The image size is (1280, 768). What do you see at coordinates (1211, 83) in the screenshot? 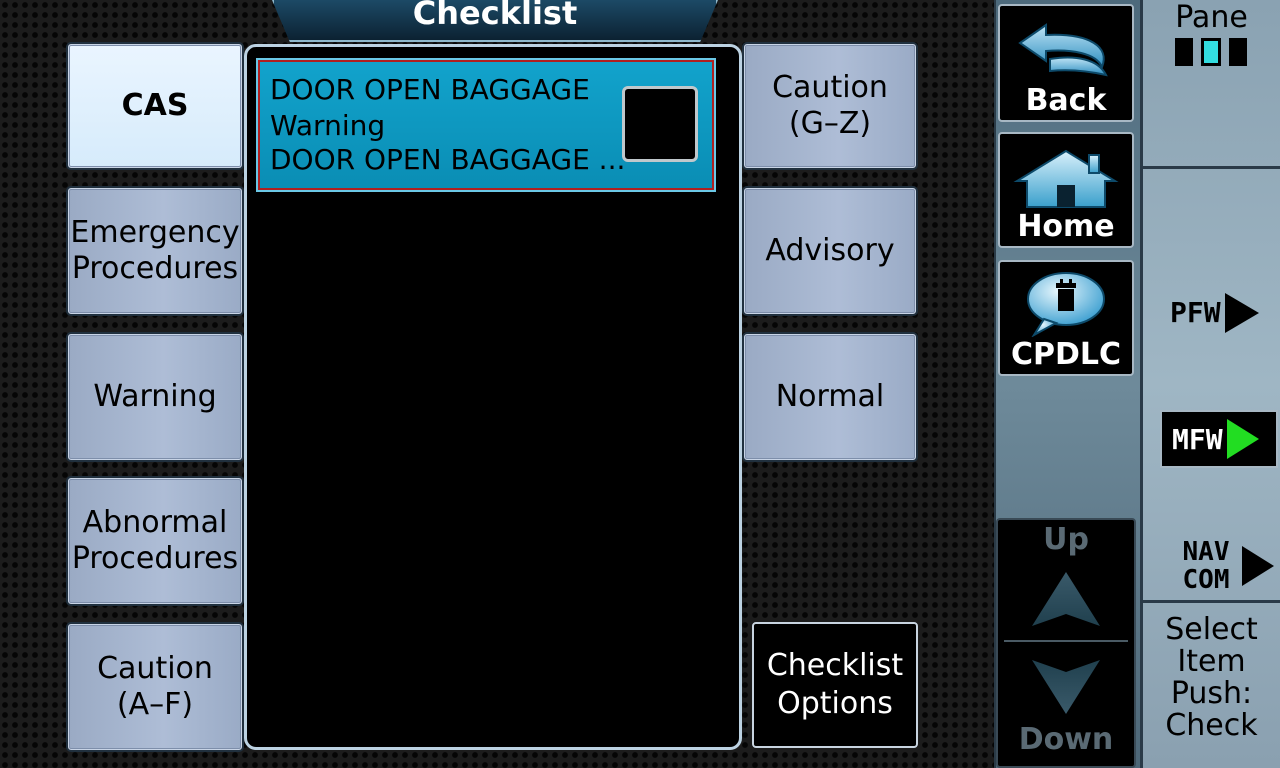
I see `pane-selector: Pane` at bounding box center [1211, 83].